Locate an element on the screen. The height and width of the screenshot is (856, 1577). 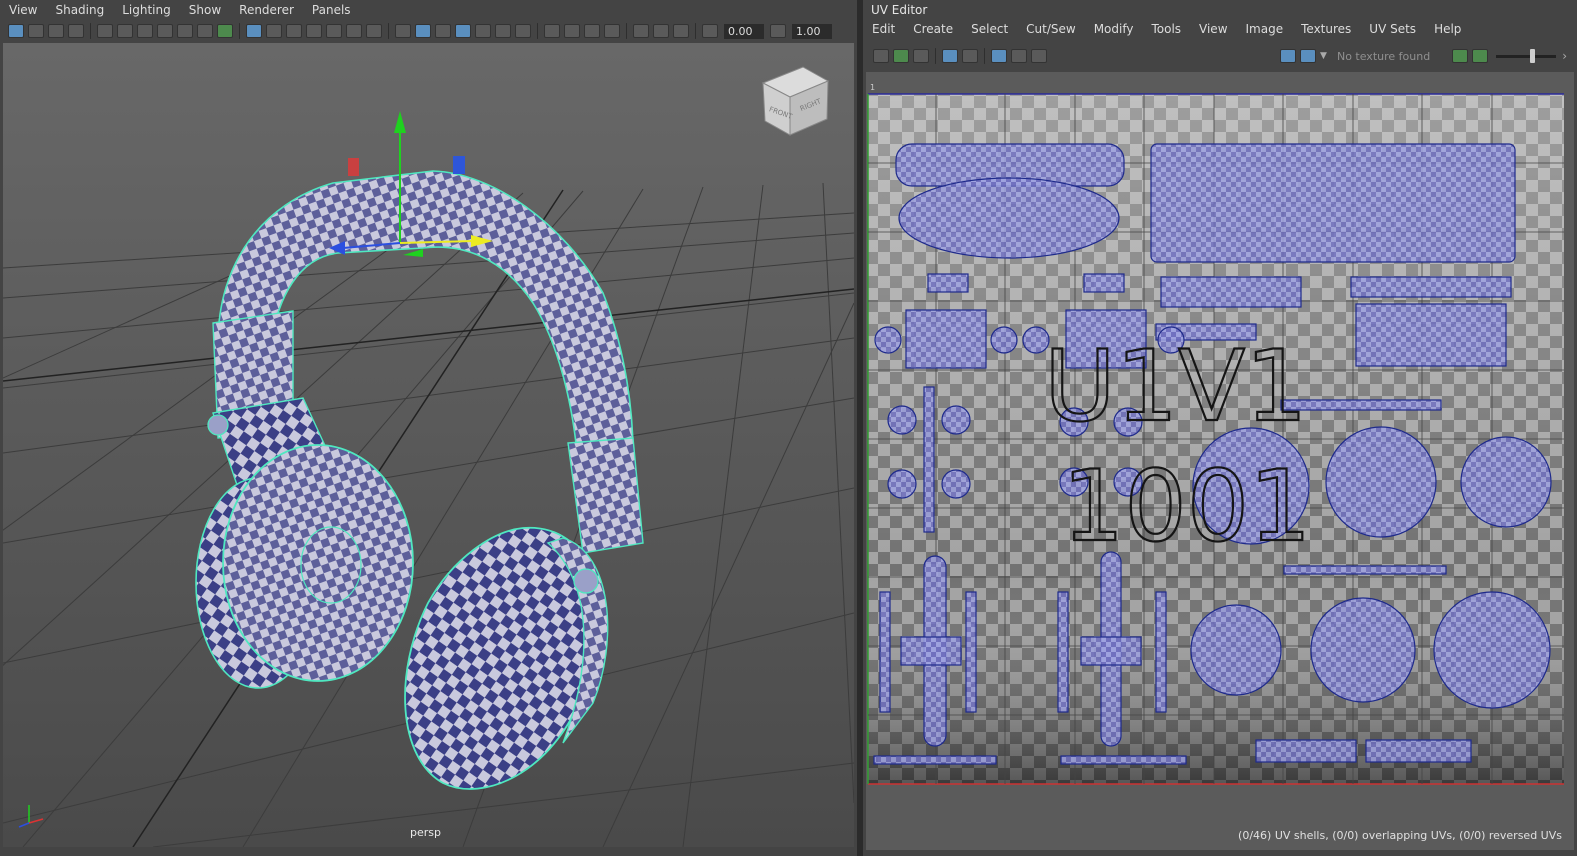
uv-menu-uv-sets: UV Sets is located at coordinates (1392, 29).